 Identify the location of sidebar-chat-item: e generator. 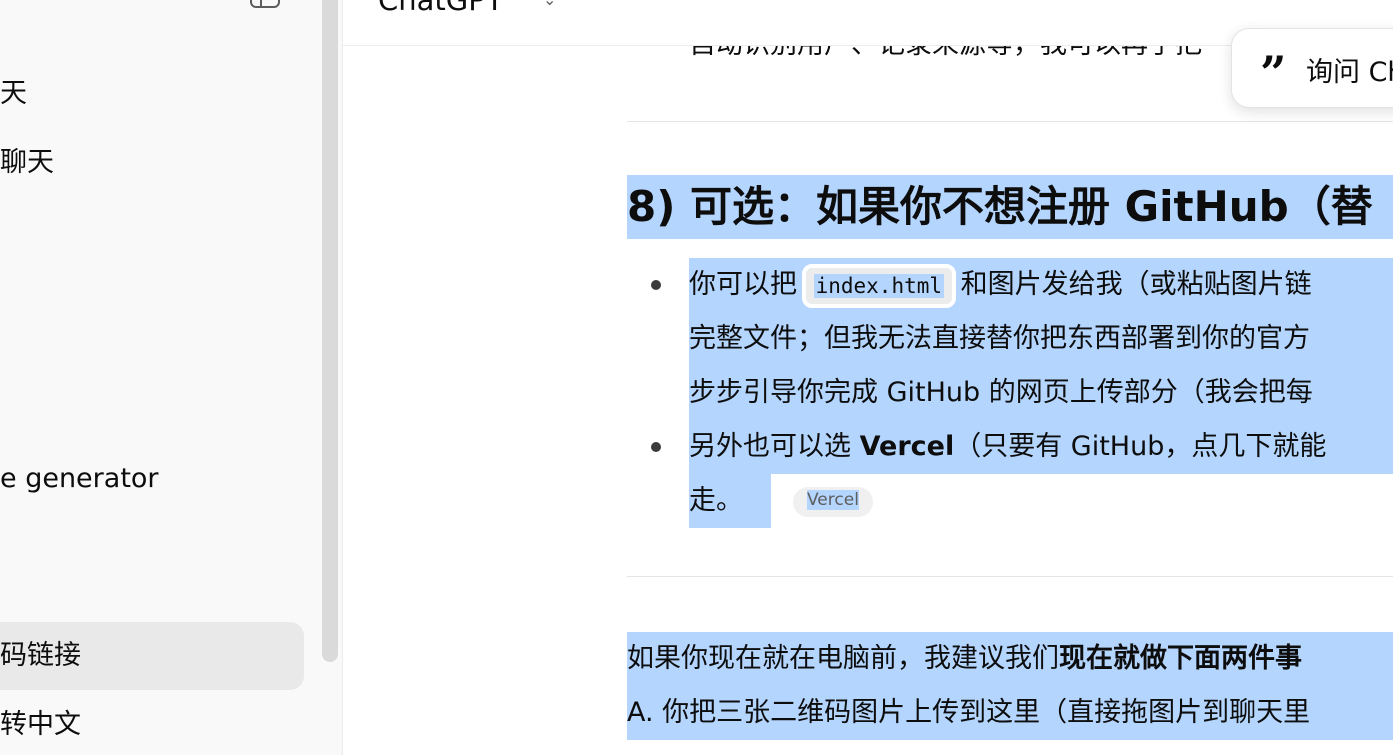
(152, 479).